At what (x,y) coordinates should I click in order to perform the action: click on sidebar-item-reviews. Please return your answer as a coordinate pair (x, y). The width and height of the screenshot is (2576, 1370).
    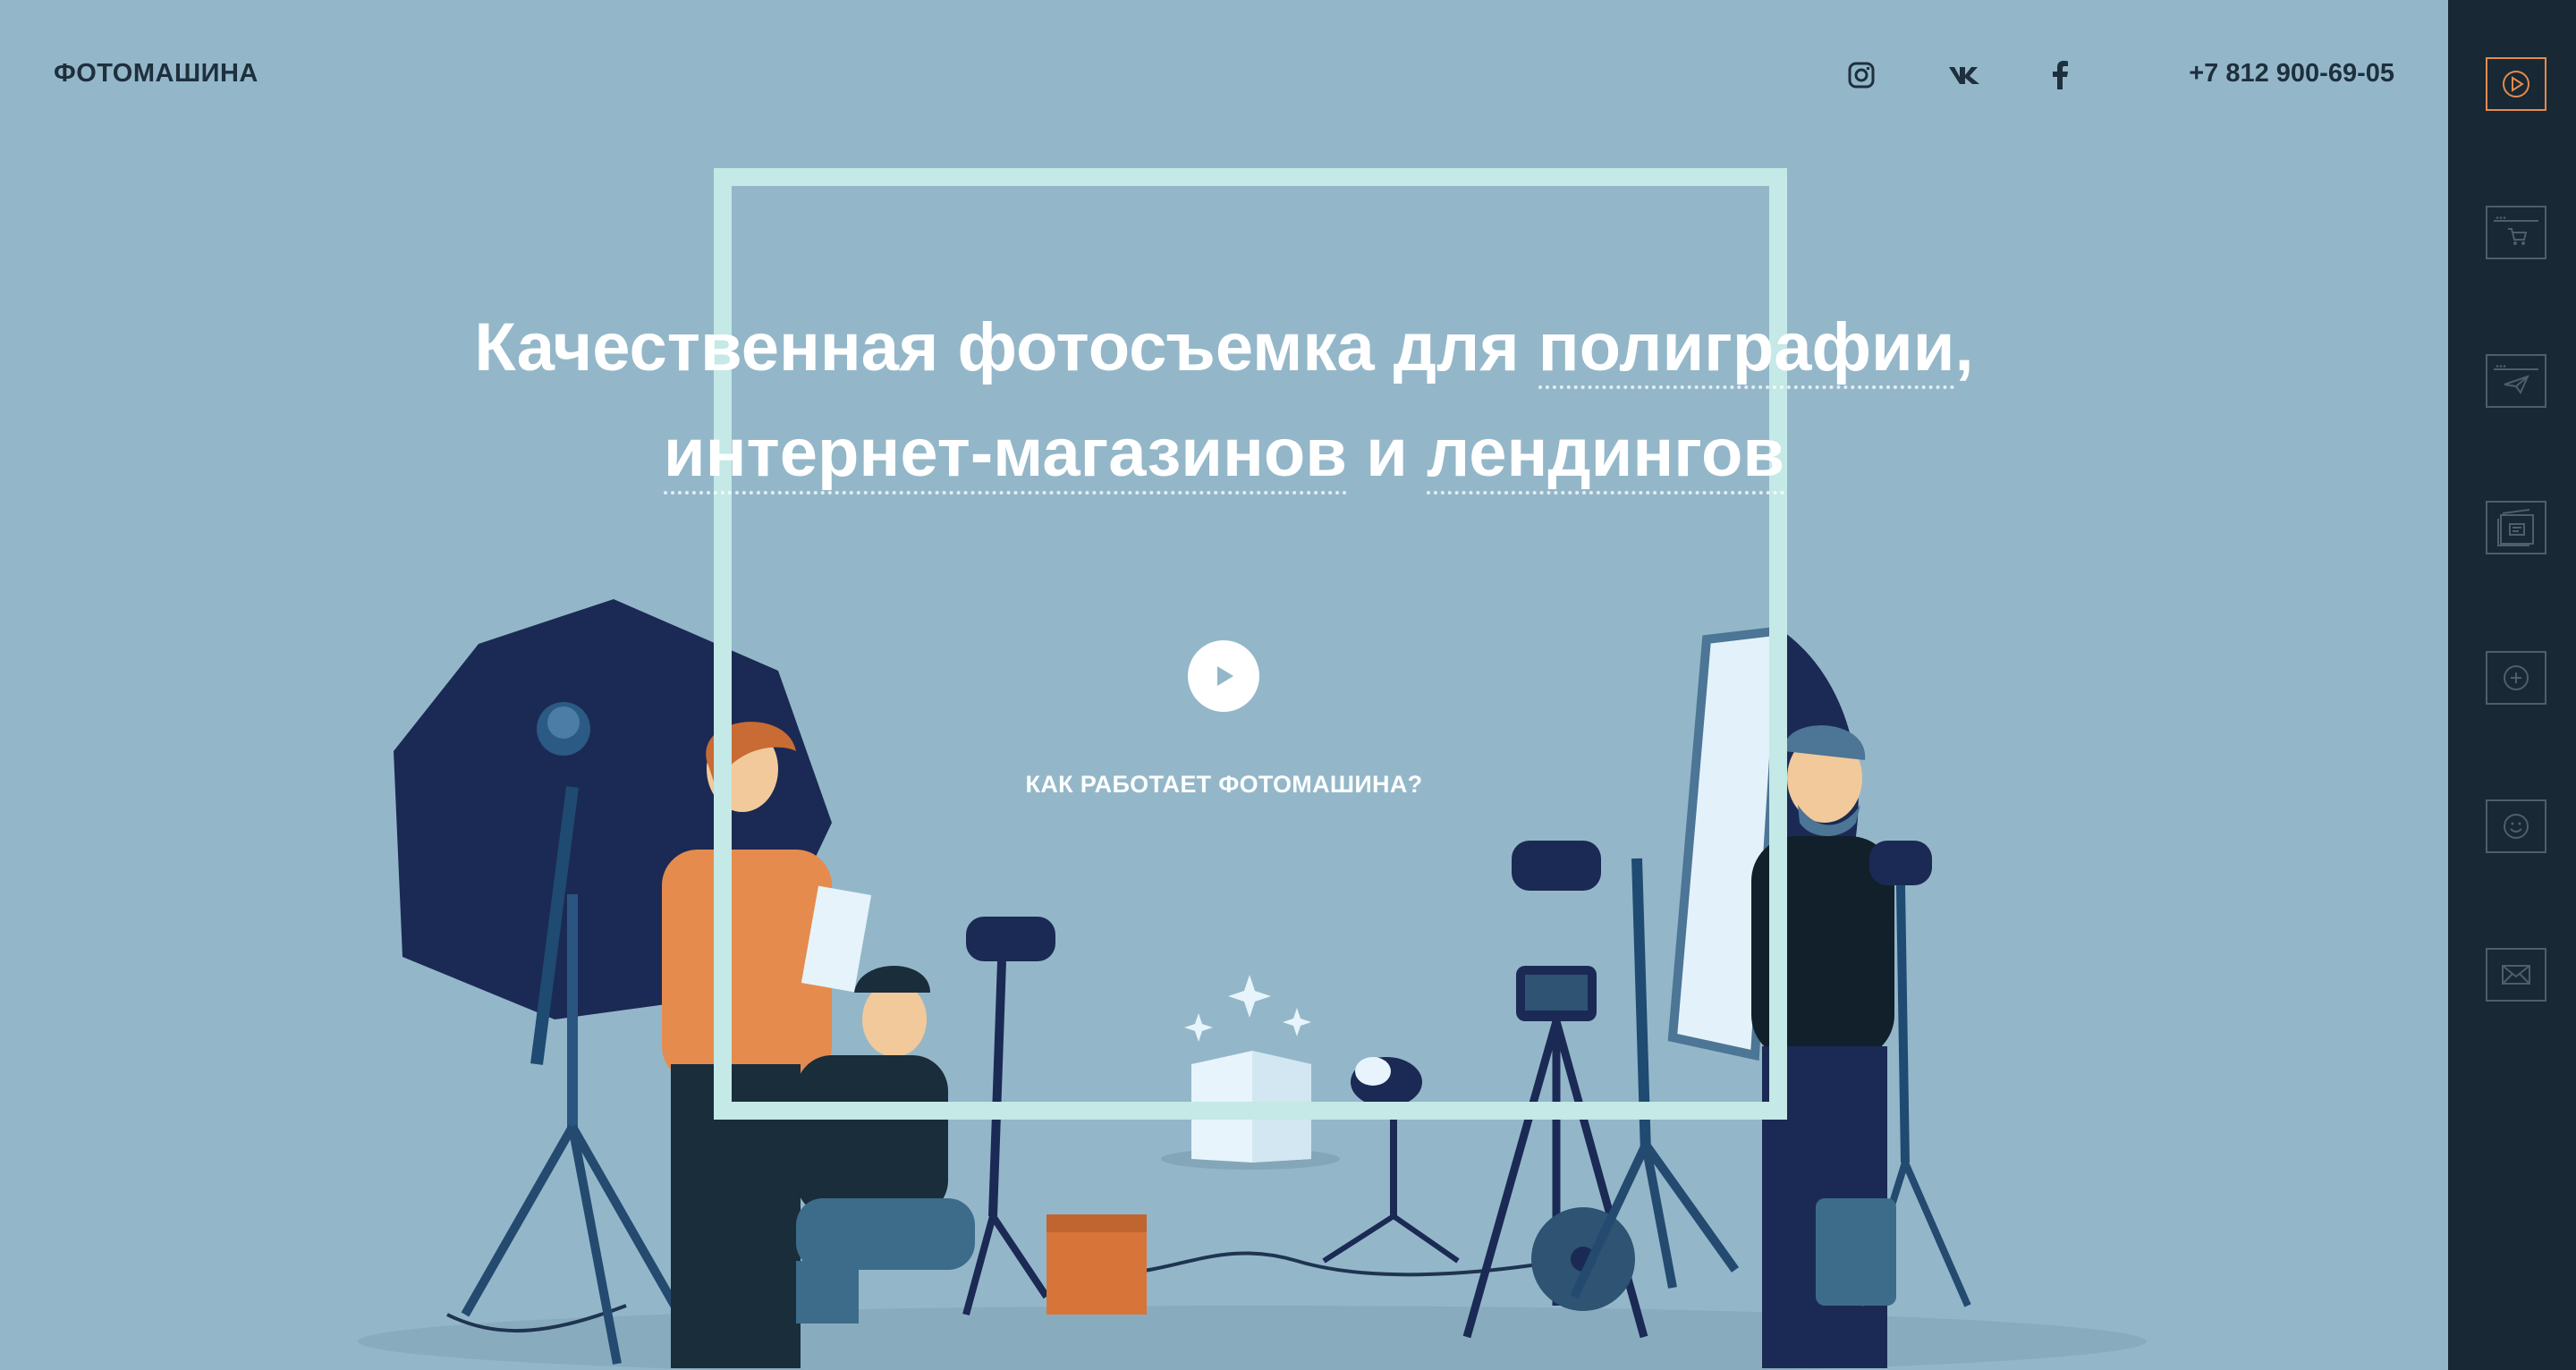
    Looking at the image, I should click on (2516, 826).